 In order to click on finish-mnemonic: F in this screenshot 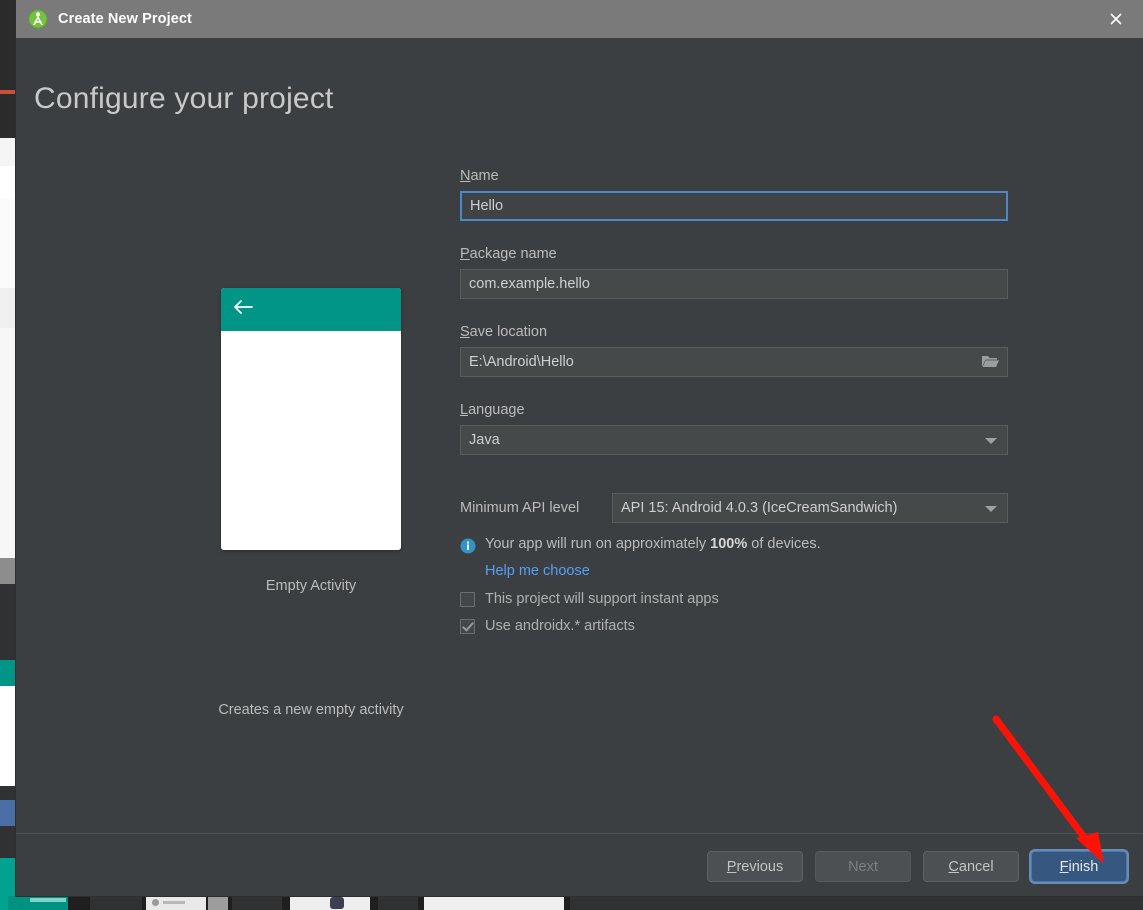, I will do `click(1064, 866)`.